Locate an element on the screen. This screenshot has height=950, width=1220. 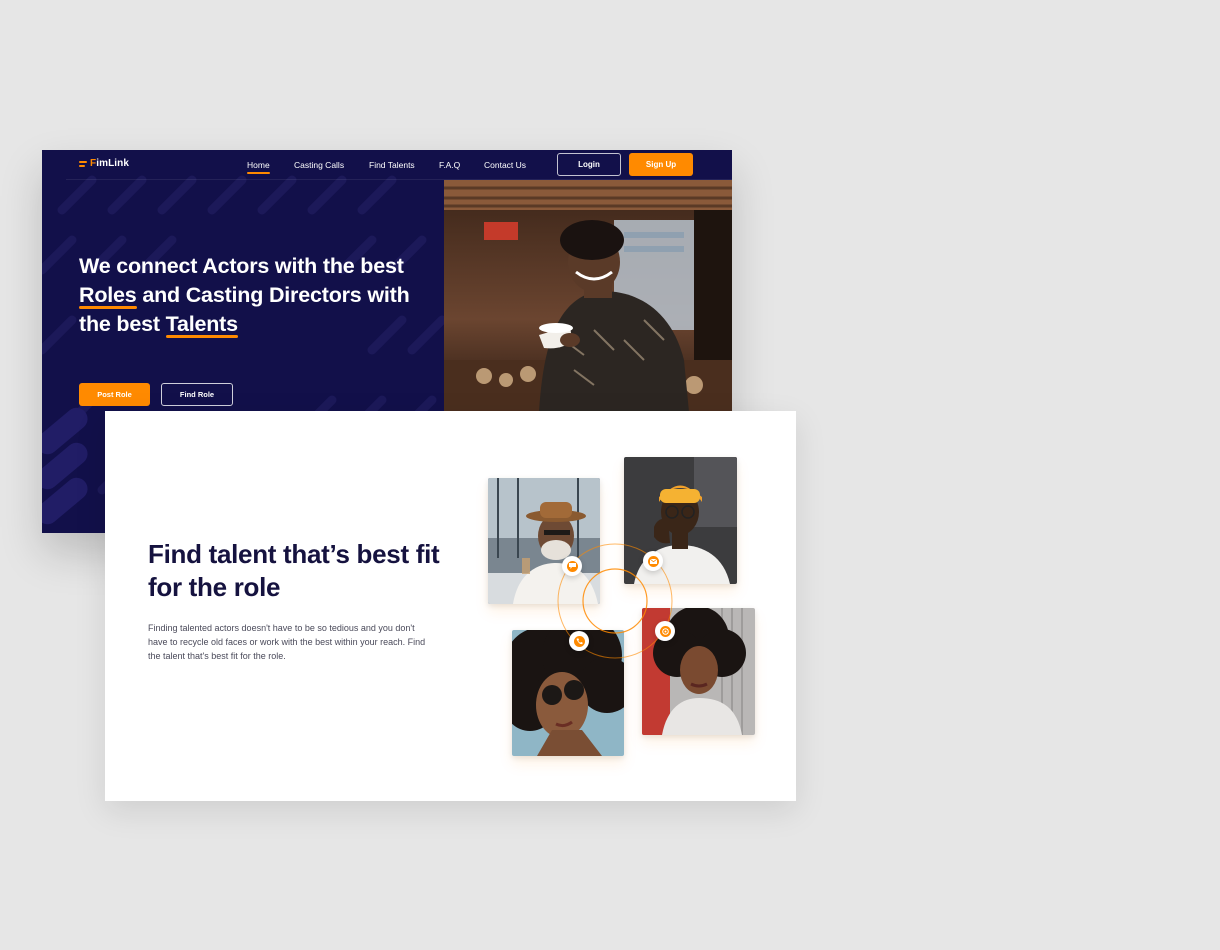
brand-logo: FimLink is located at coordinates (104, 163).